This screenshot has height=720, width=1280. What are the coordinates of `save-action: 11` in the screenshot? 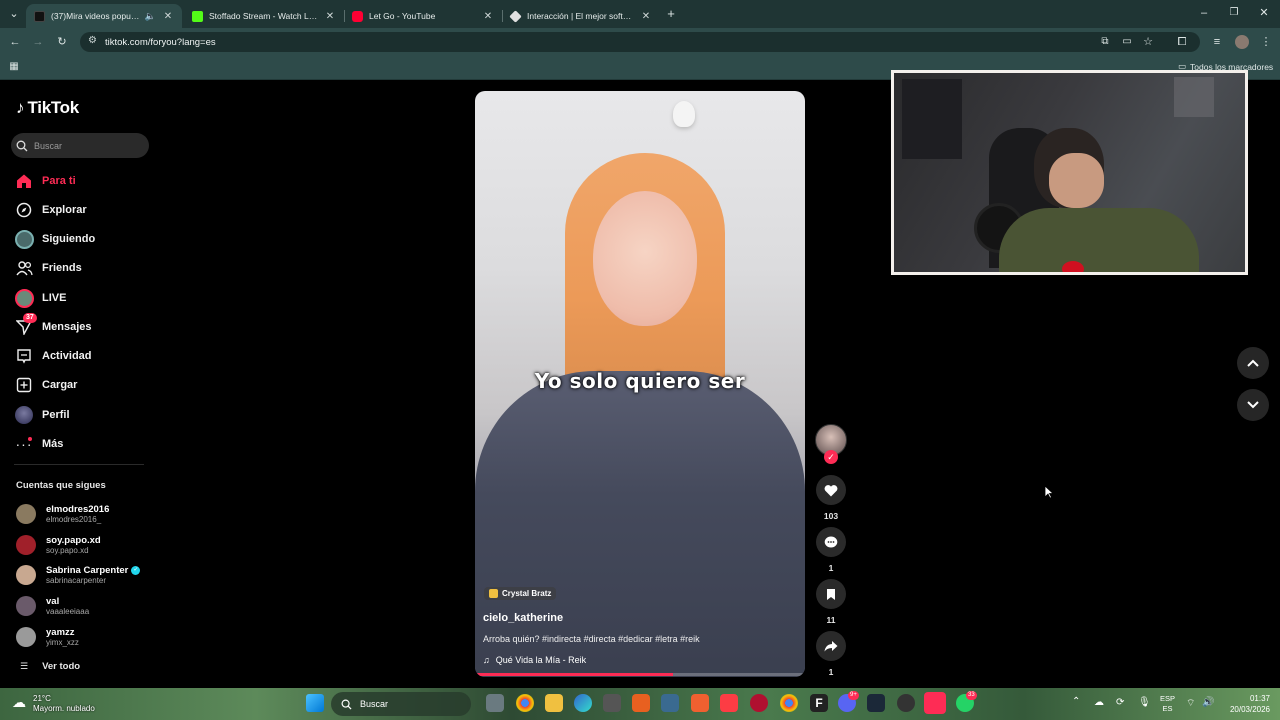 It's located at (831, 602).